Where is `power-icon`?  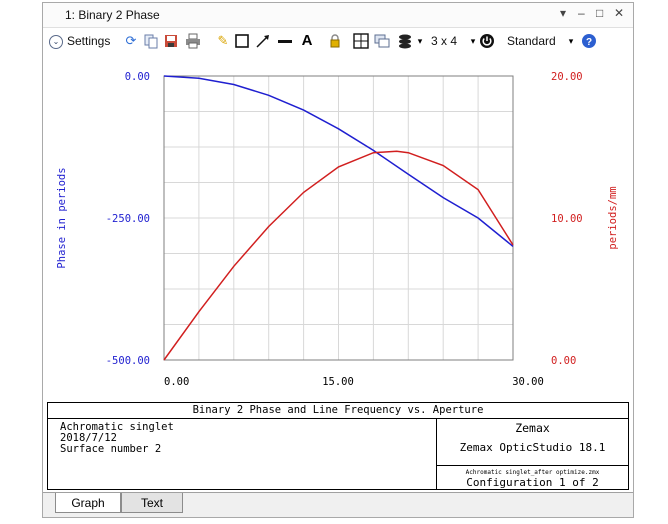 power-icon is located at coordinates (487, 41).